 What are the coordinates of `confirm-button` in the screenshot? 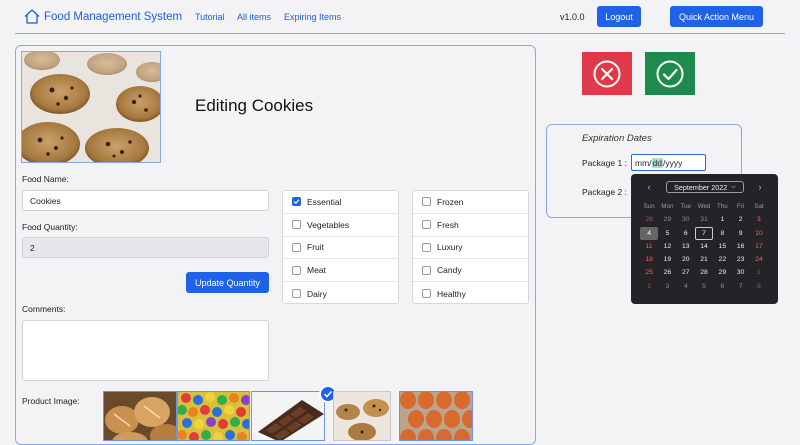 It's located at (670, 73).